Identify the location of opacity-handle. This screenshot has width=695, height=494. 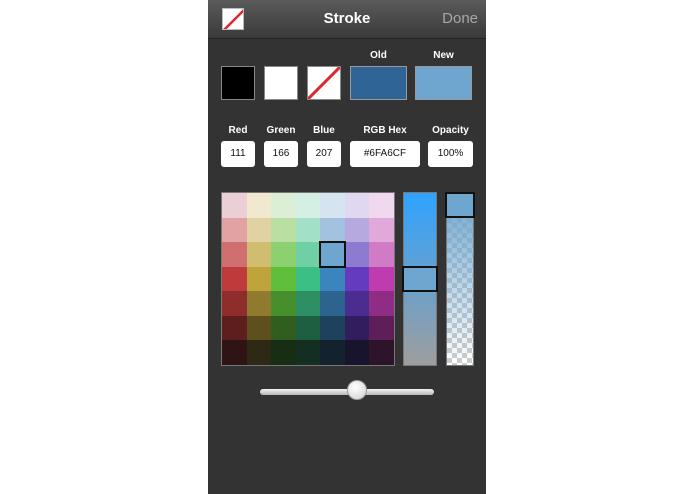
(460, 205).